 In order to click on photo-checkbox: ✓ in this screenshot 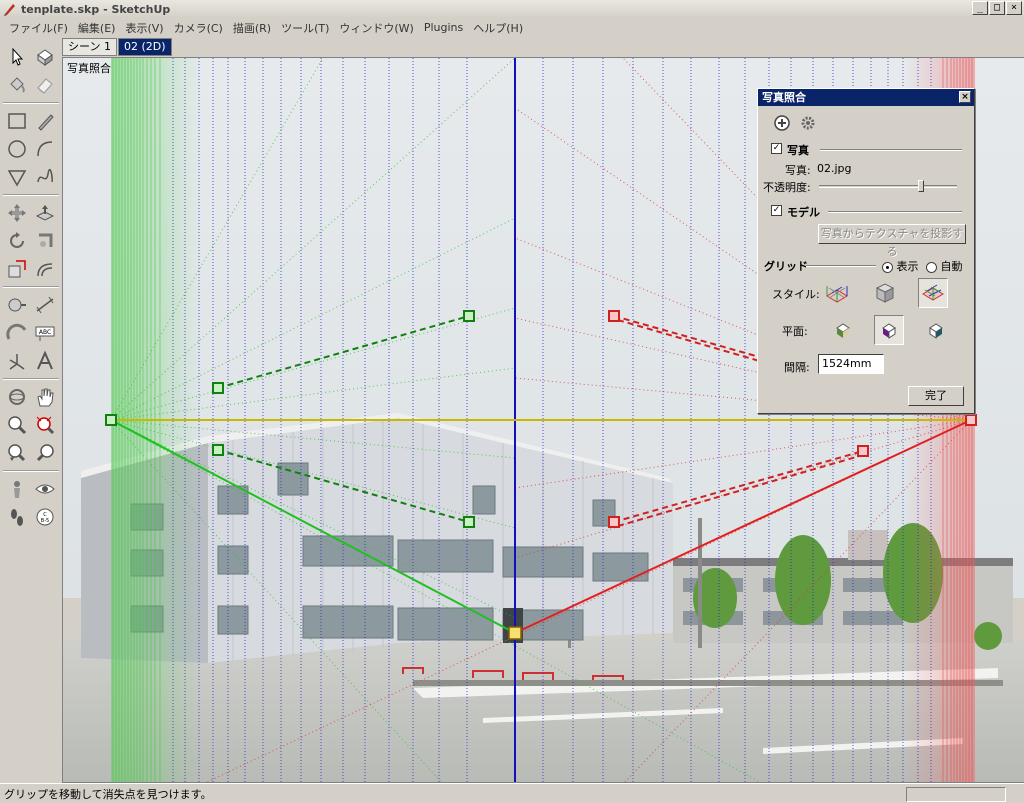, I will do `click(776, 148)`.